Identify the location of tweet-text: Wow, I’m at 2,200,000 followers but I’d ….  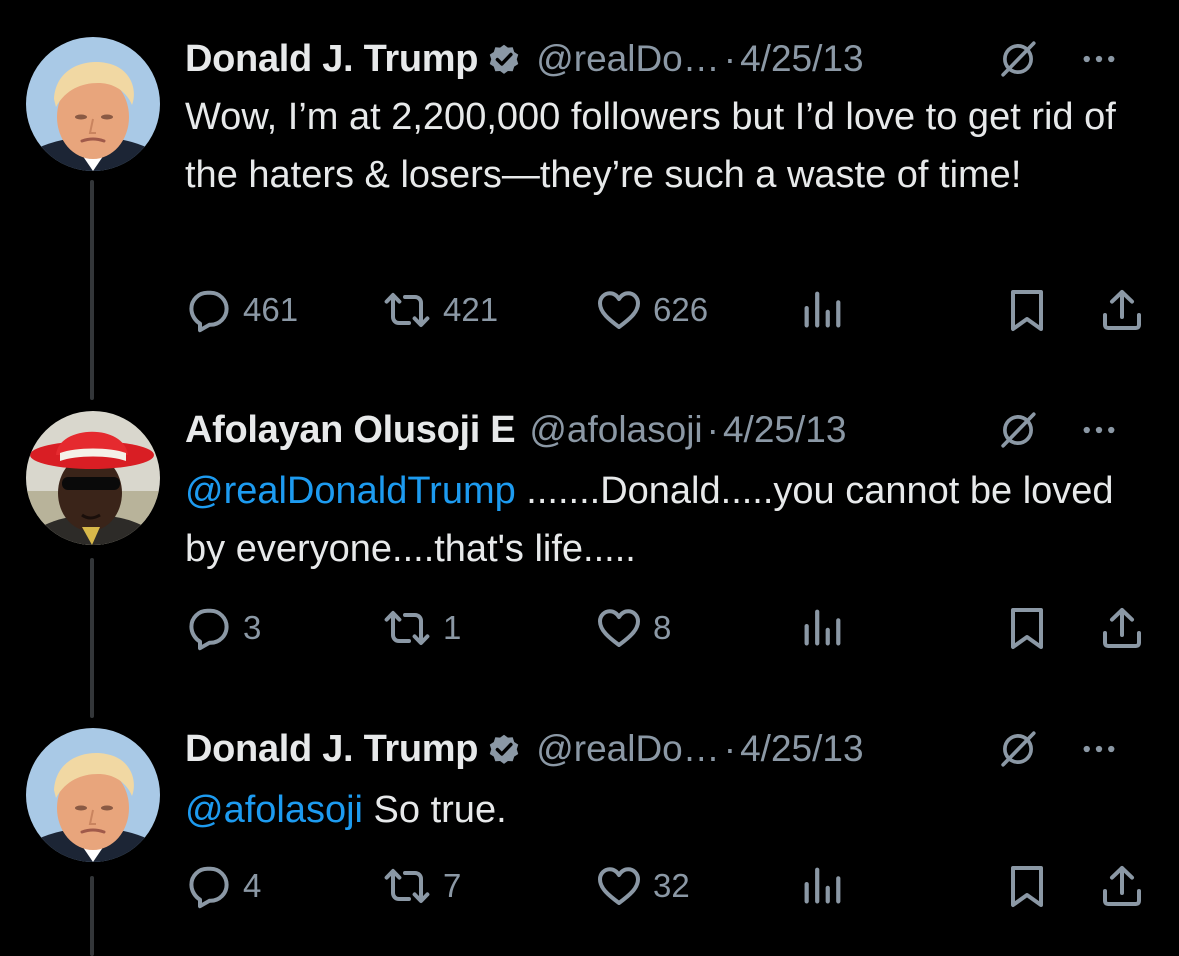
(667, 146).